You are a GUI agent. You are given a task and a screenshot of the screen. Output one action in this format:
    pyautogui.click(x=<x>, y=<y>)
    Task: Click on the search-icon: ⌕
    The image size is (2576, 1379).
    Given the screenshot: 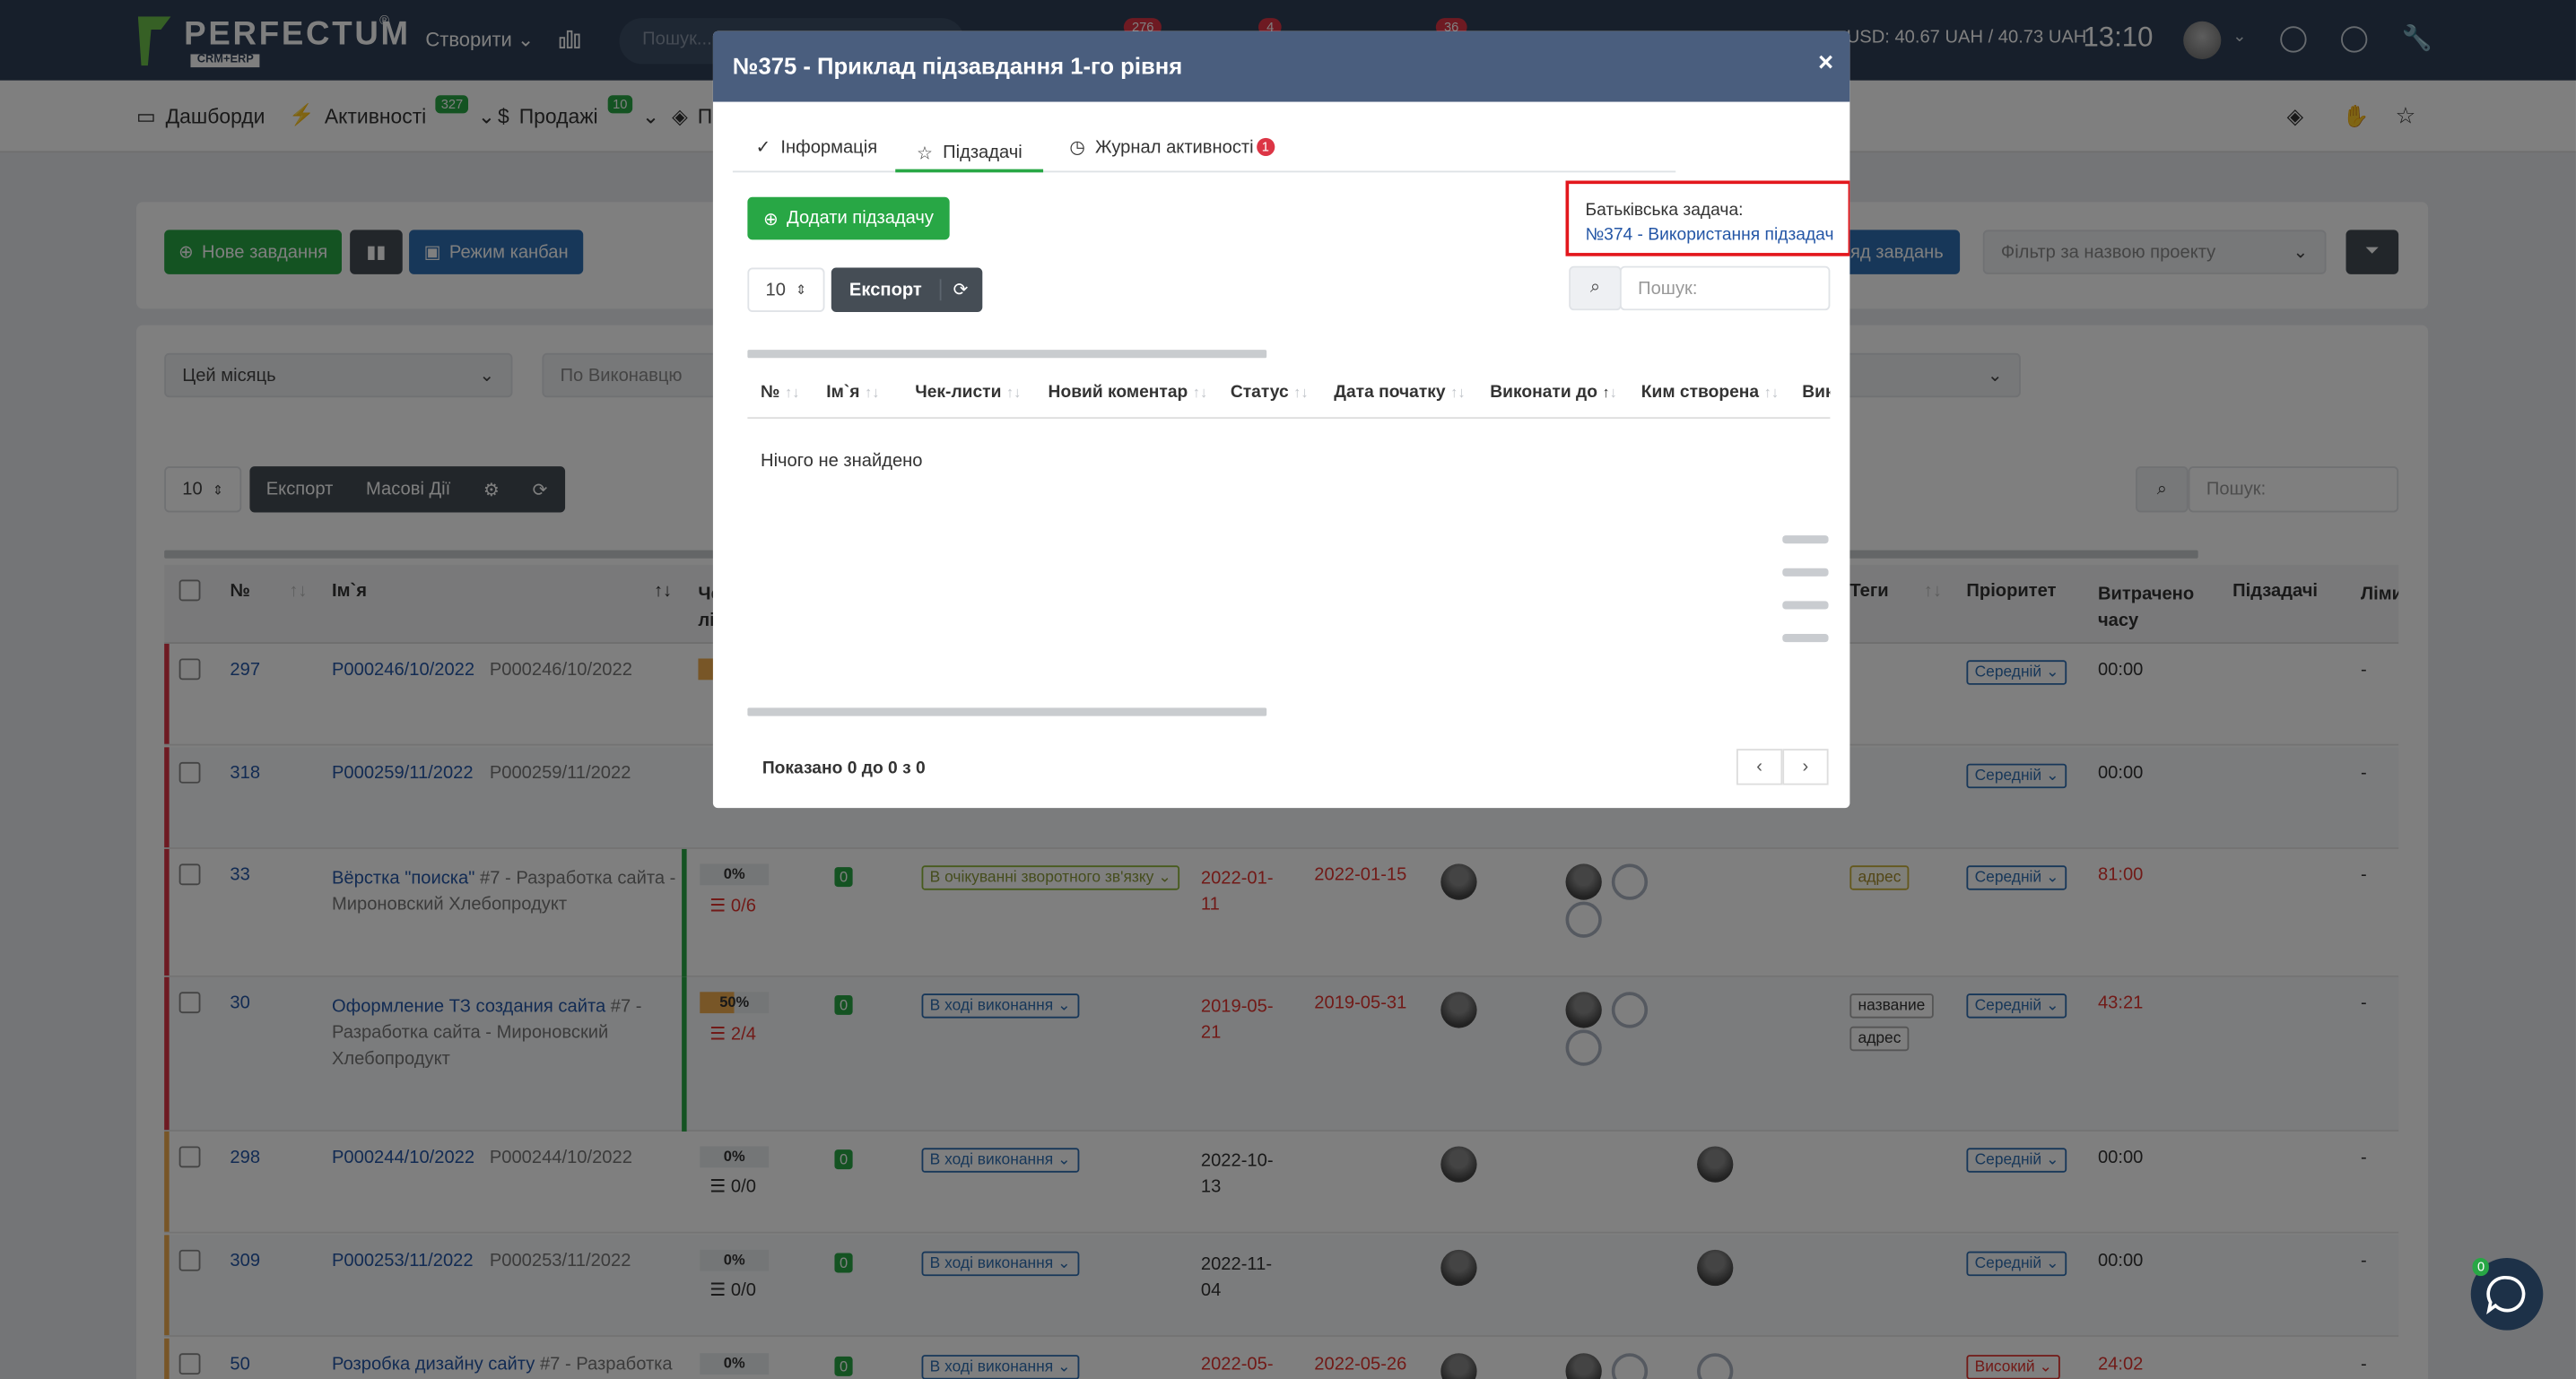 What is the action you would take?
    pyautogui.click(x=1595, y=288)
    